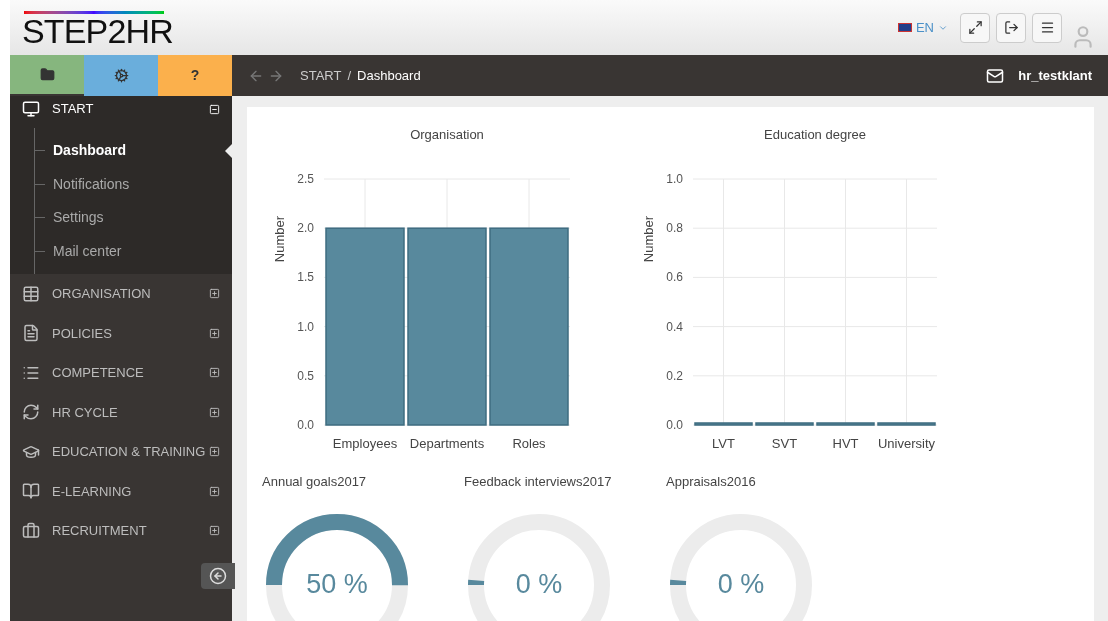  Describe the element at coordinates (321, 75) in the screenshot. I see `breadcrumb-link: START` at that location.